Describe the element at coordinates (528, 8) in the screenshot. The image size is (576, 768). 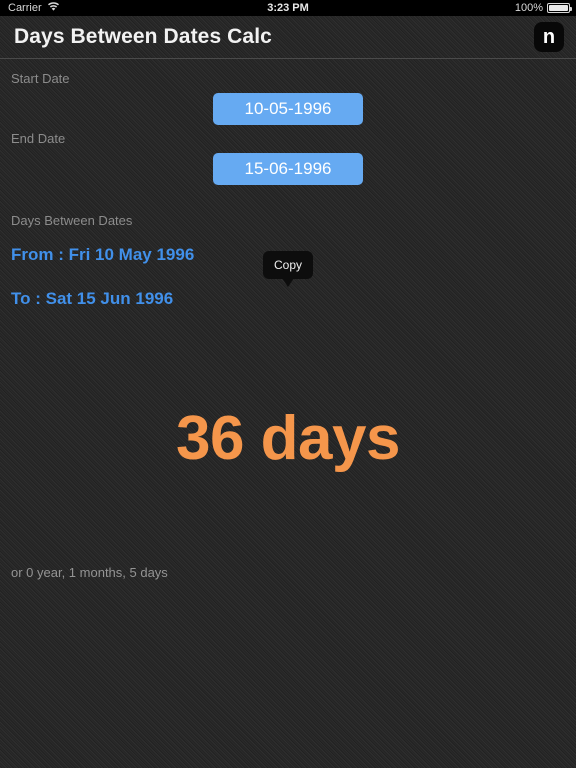
I see `battery-percent-label: 100%` at that location.